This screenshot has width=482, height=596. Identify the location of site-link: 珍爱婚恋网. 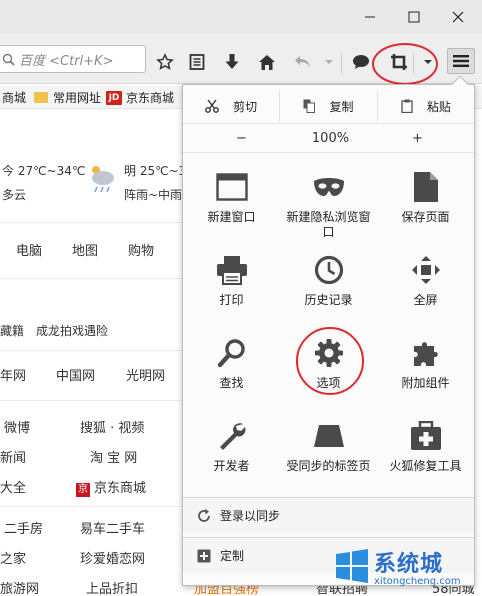
(112, 557).